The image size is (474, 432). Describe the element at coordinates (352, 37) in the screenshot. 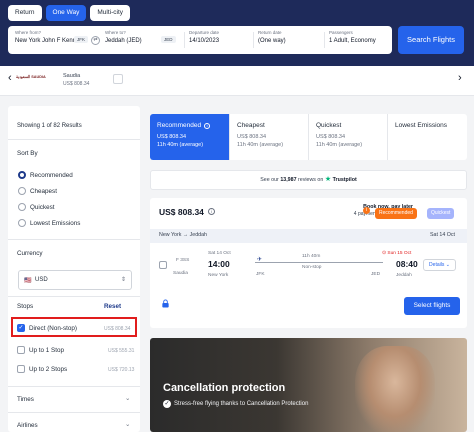

I see `passengers-field: Passengers 1 Adult, Economy` at that location.